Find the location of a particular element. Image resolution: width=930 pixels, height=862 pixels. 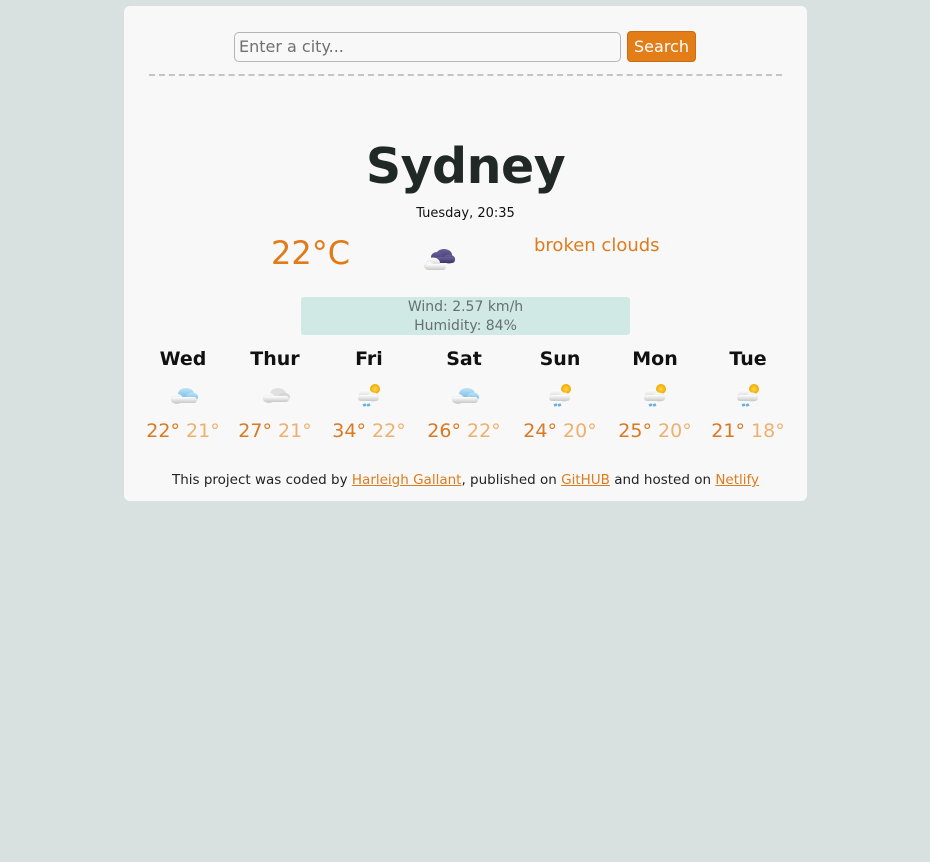

forecast-day: Tue 21° 18° is located at coordinates (748, 394).